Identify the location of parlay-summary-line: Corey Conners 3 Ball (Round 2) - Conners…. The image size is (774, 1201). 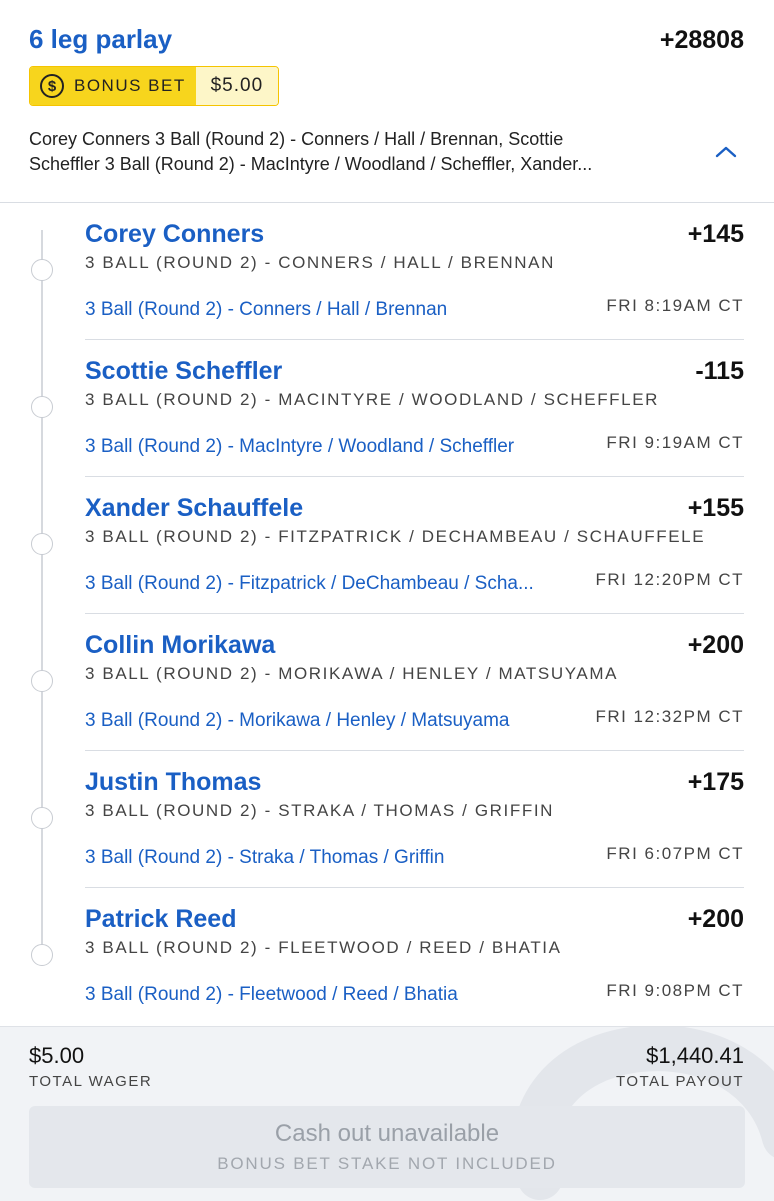
(296, 139).